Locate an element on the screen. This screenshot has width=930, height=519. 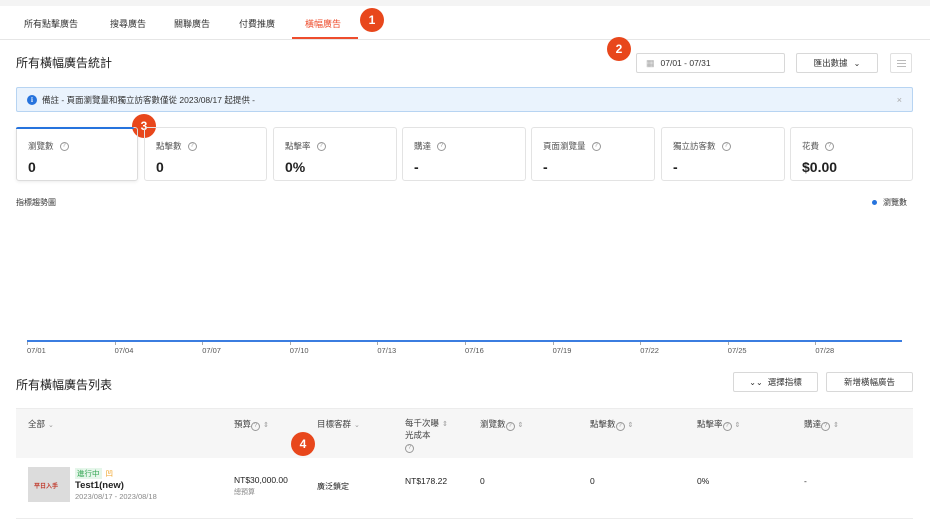
header-label: 每千次曝 is located at coordinates (422, 423).